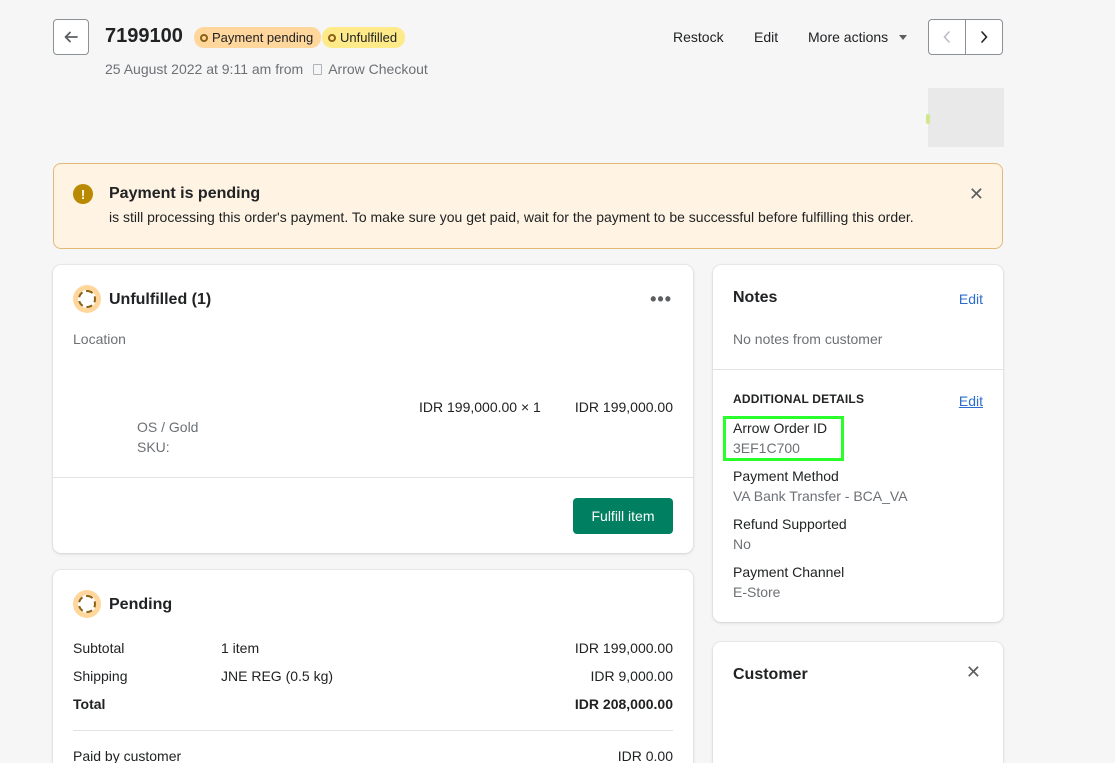  I want to click on detail-label: Payment Channel, so click(789, 572).